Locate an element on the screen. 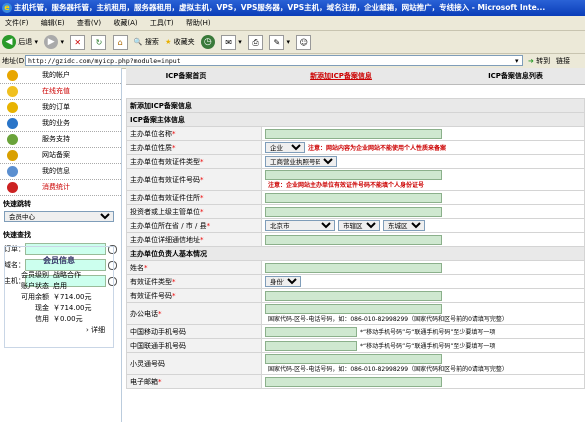 The height and width of the screenshot is (422, 585). history-button: ◷ is located at coordinates (207, 42).